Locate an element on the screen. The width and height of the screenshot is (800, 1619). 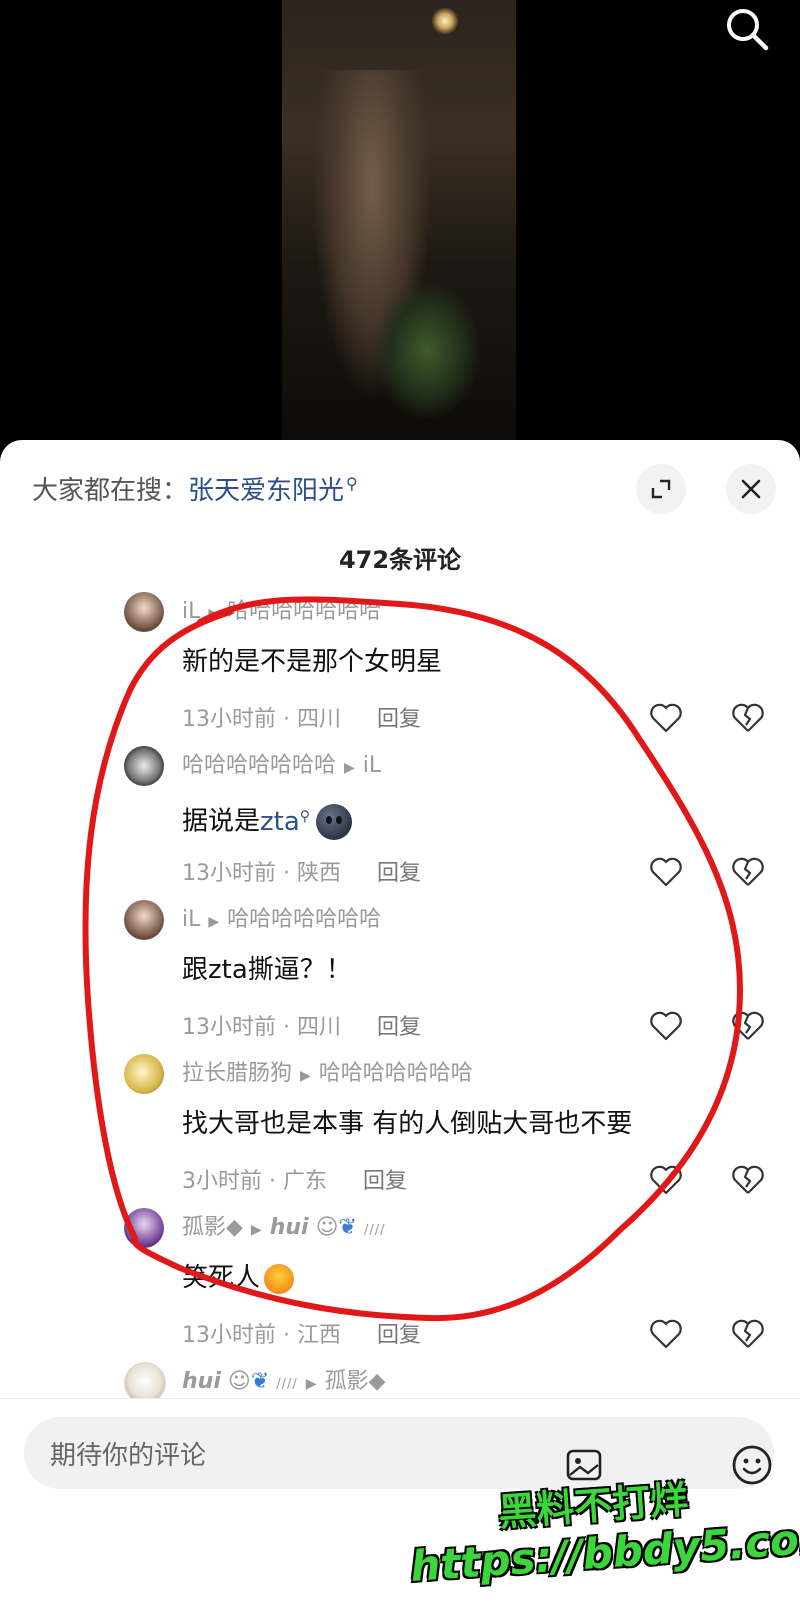
hot-search-term: 张天爱东阳光 is located at coordinates (266, 491).